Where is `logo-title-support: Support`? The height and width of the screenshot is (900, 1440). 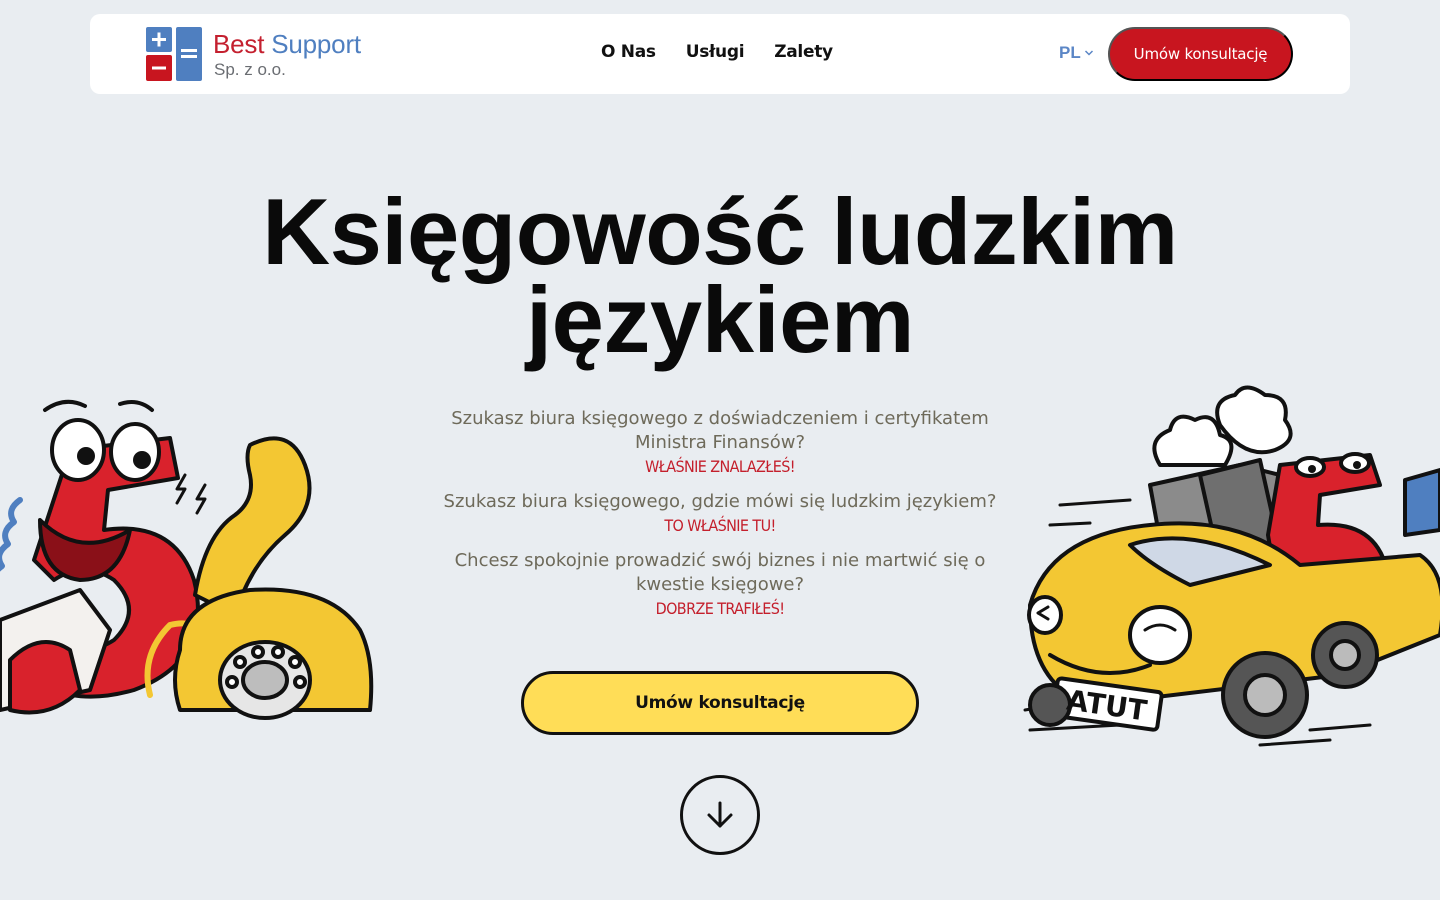 logo-title-support: Support is located at coordinates (316, 44).